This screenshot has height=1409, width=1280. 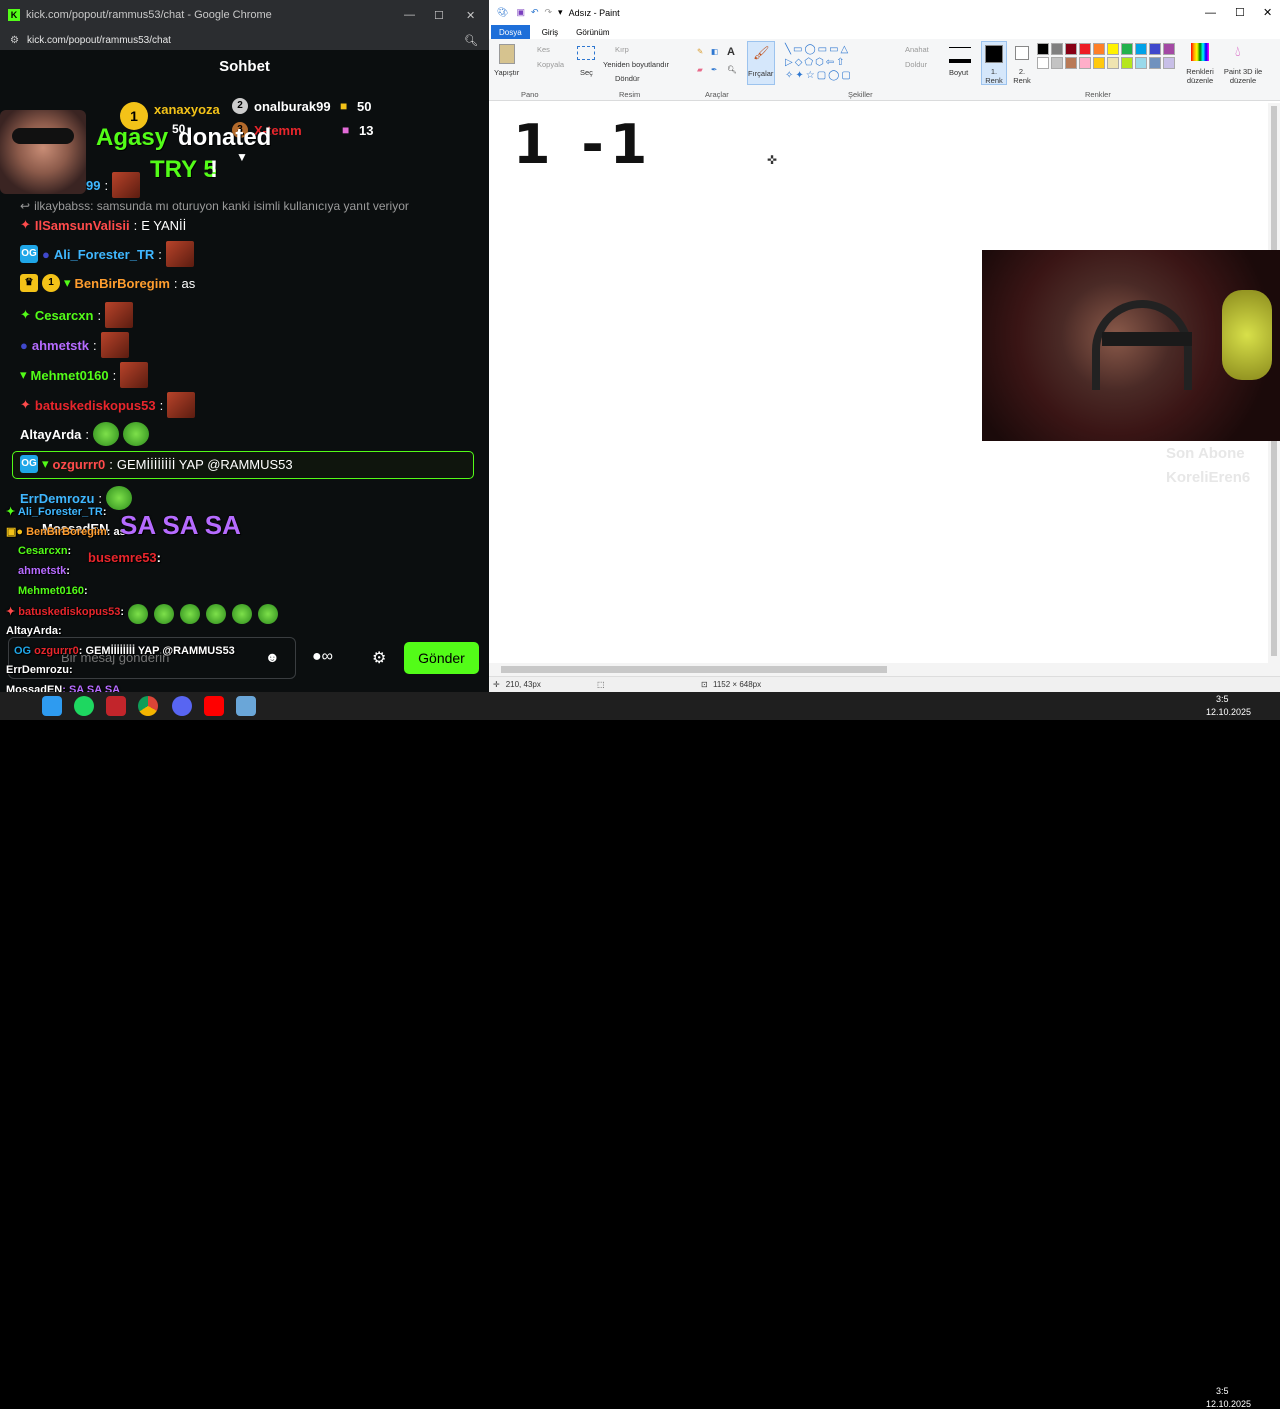 What do you see at coordinates (714, 69) in the screenshot?
I see `picker-icon: ✒` at bounding box center [714, 69].